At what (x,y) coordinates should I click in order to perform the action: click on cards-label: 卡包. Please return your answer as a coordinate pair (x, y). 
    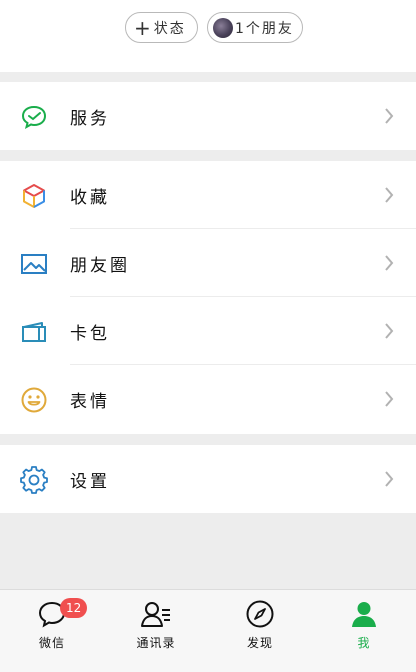
    Looking at the image, I should click on (90, 333).